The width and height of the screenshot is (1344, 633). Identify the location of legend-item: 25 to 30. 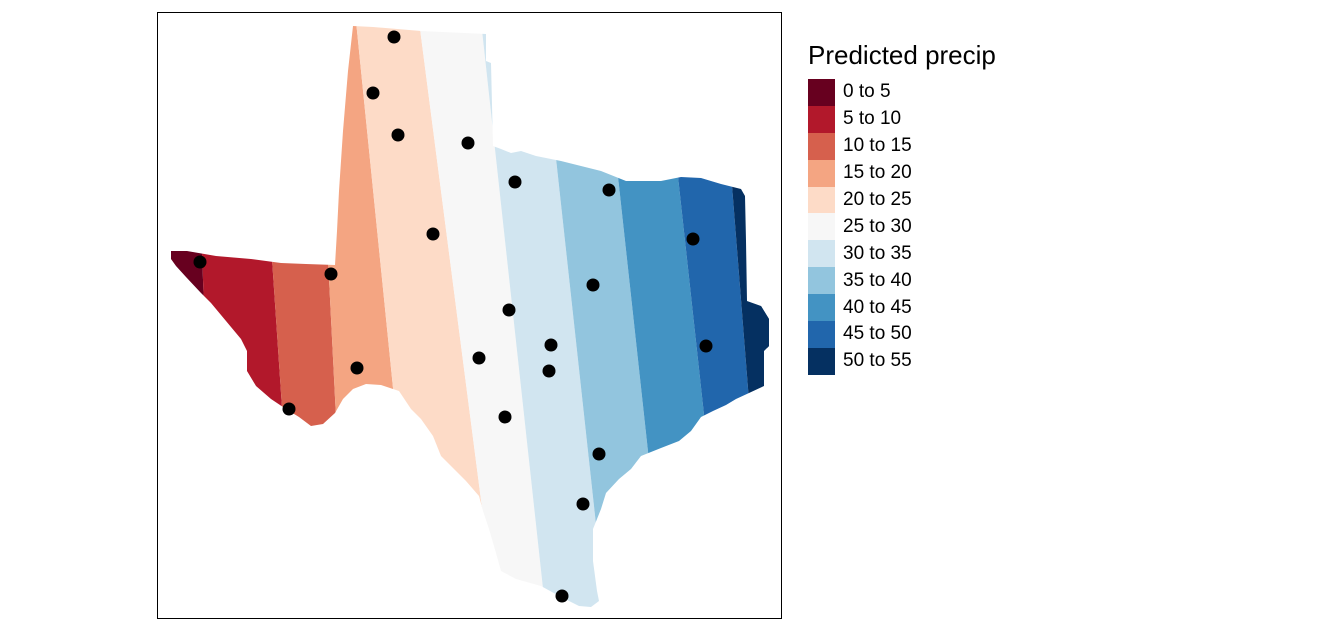
(902, 227).